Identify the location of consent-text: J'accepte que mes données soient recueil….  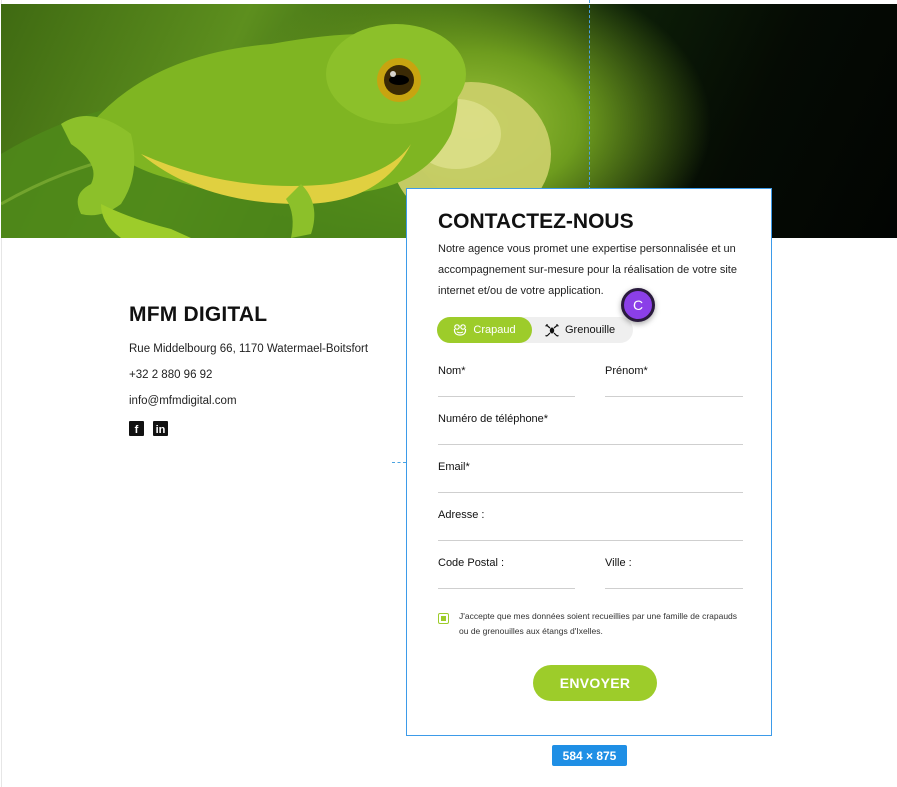
(598, 623).